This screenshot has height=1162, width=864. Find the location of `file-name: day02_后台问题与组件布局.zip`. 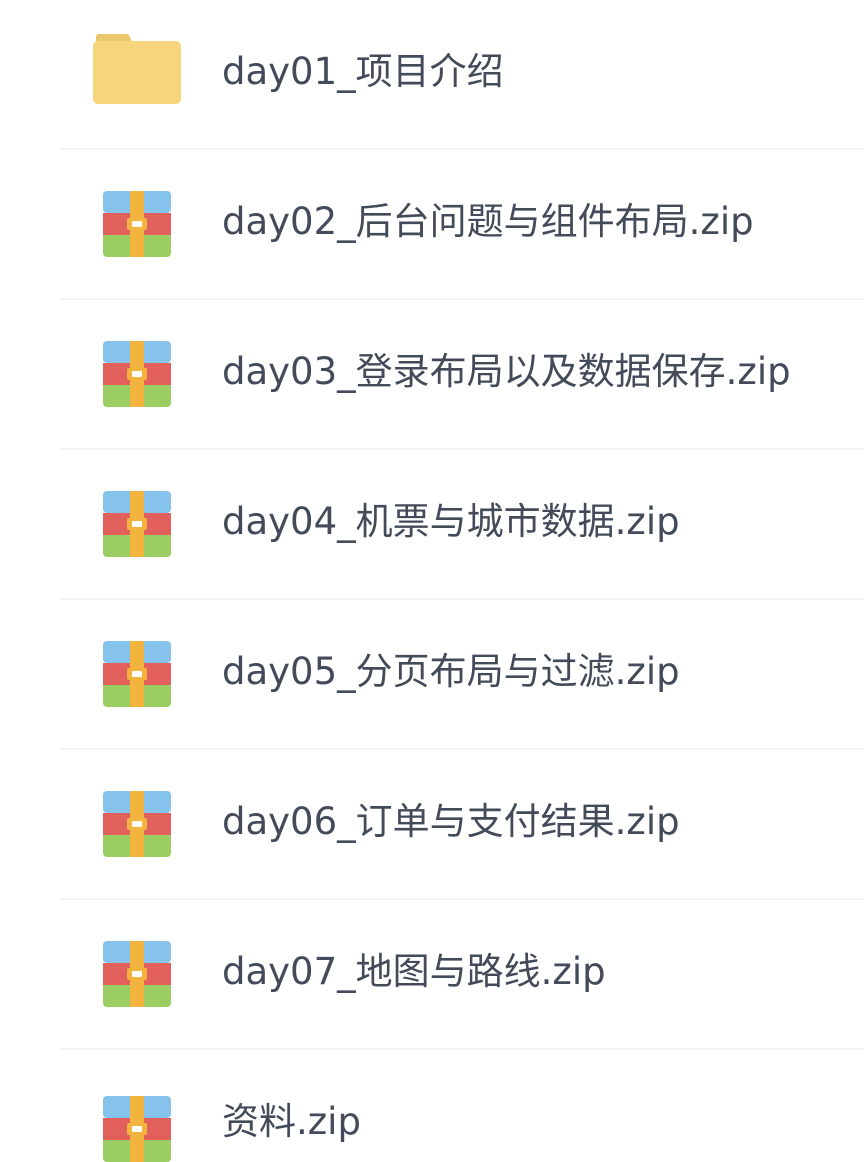

file-name: day02_后台问题与组件布局.zip is located at coordinates (488, 221).